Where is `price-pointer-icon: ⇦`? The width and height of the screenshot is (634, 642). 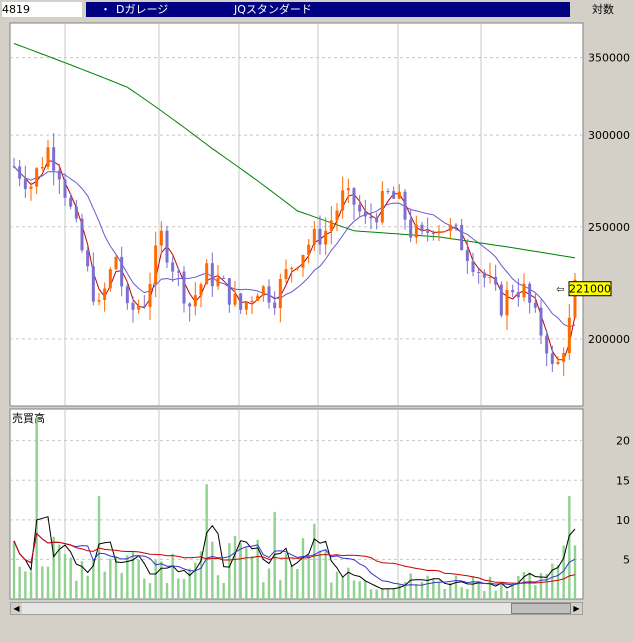
price-pointer-icon: ⇦ is located at coordinates (560, 290).